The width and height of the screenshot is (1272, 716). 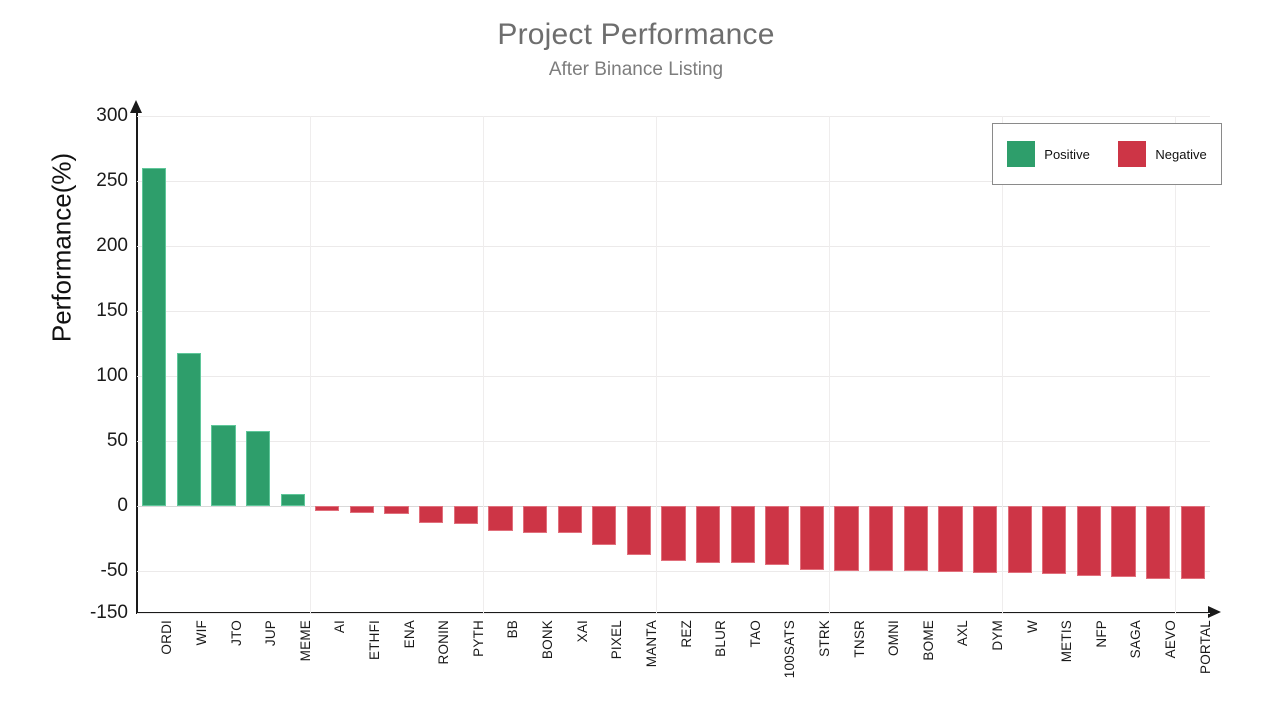 I want to click on chart-subtitle: After Binance Listing, so click(x=636, y=69).